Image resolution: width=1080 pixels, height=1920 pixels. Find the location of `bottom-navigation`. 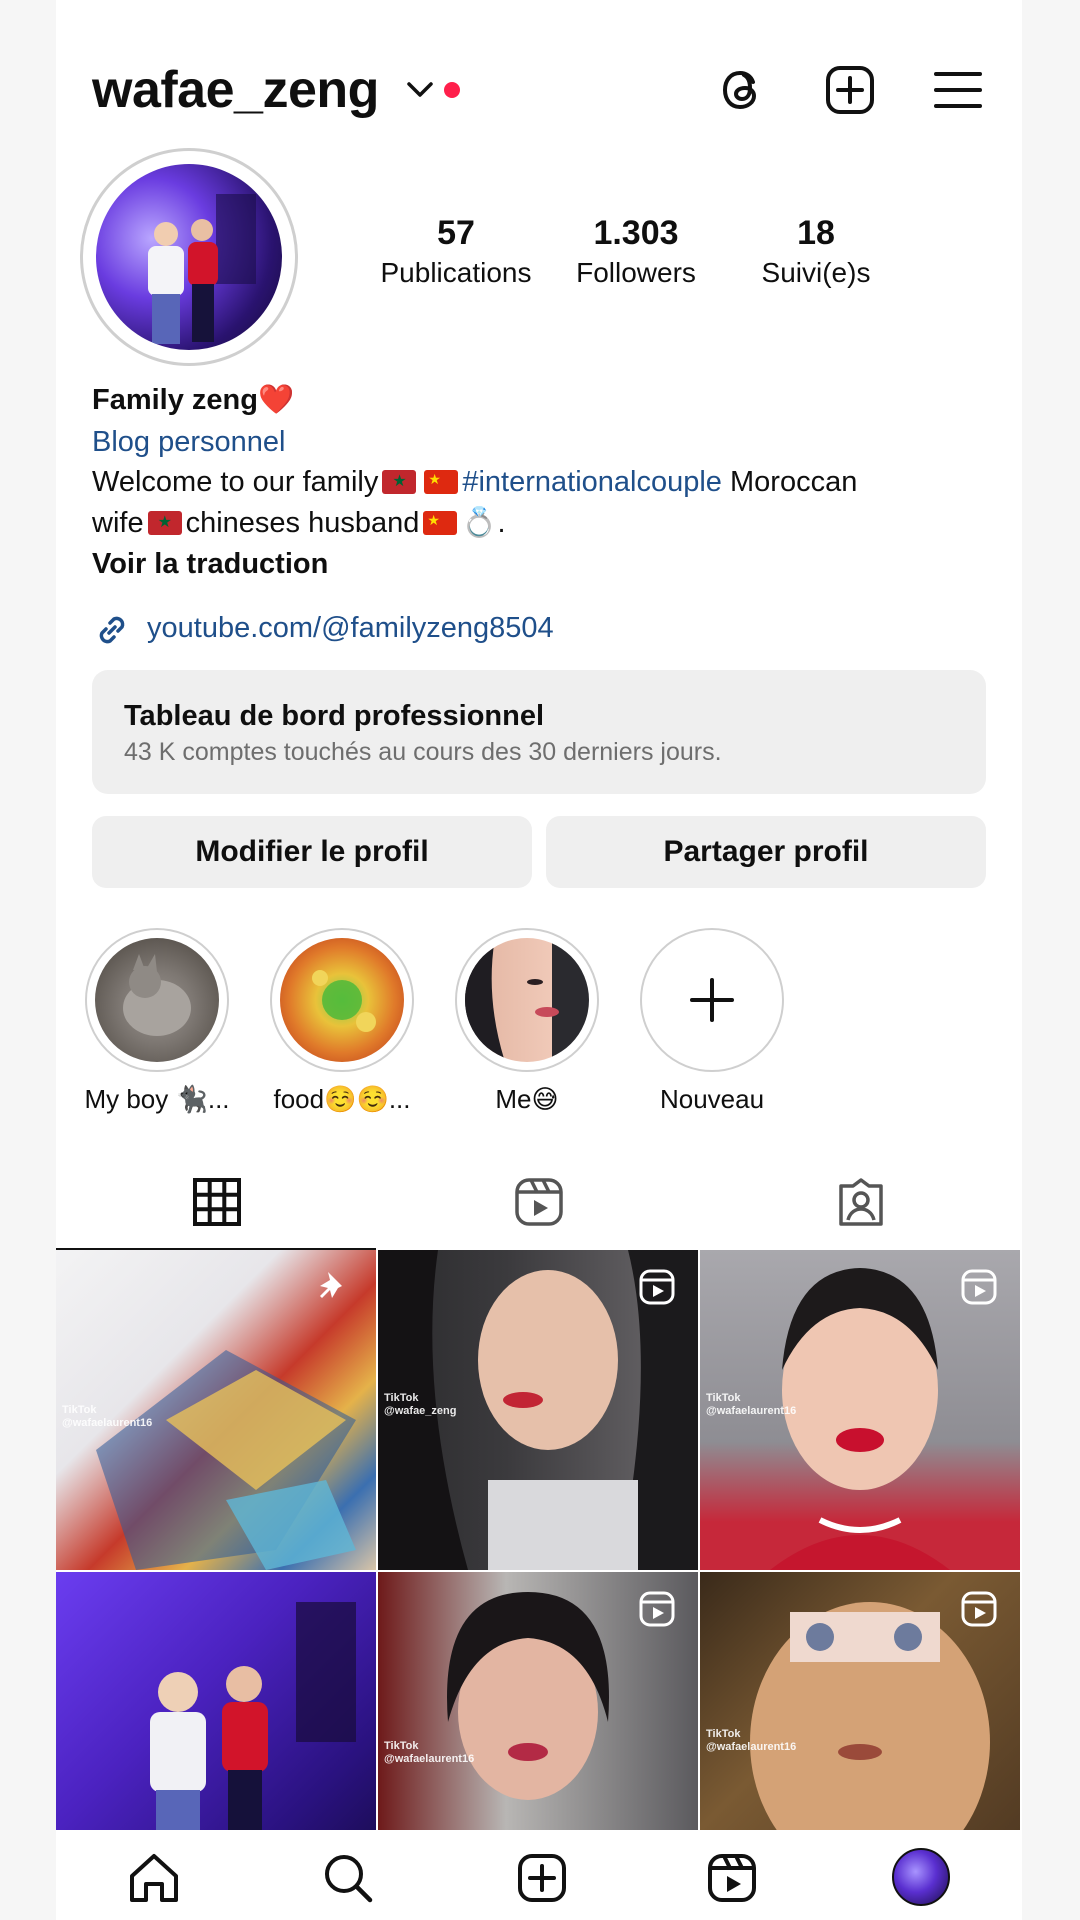

bottom-navigation is located at coordinates (539, 1875).